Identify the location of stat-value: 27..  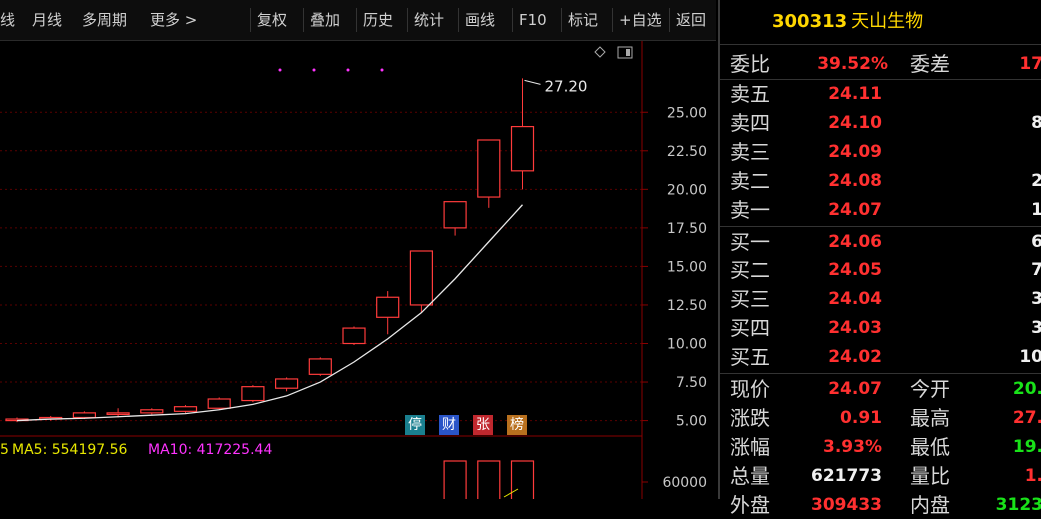
(1026, 417).